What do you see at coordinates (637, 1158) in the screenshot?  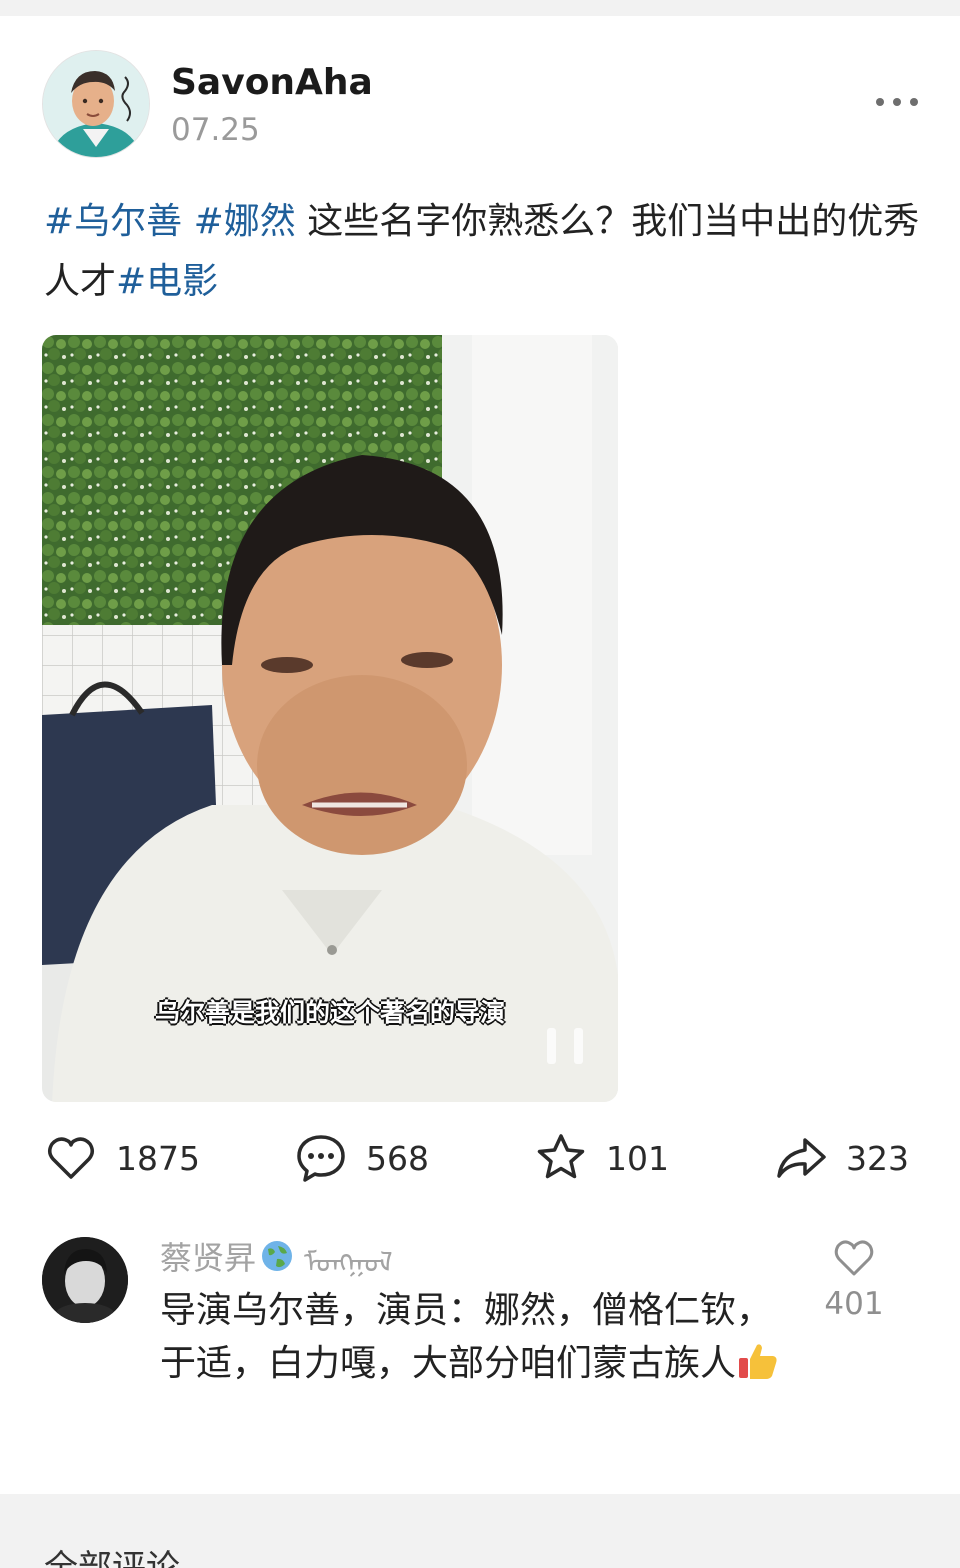 I see `favorite-count: 101` at bounding box center [637, 1158].